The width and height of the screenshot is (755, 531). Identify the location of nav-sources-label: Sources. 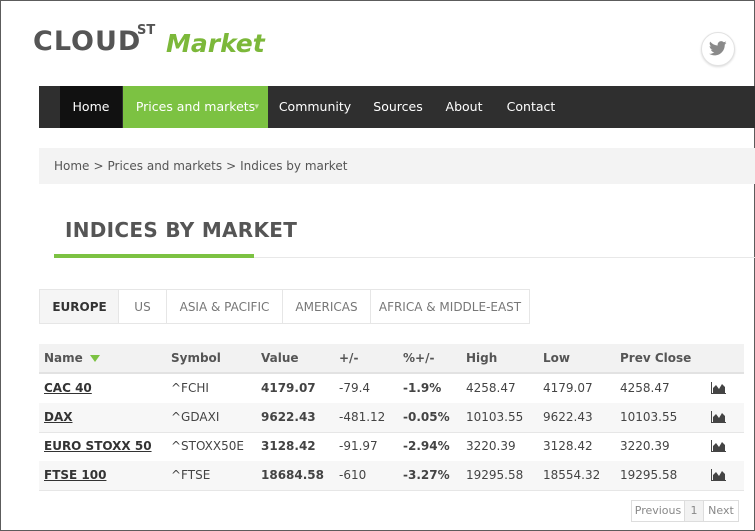
(398, 106).